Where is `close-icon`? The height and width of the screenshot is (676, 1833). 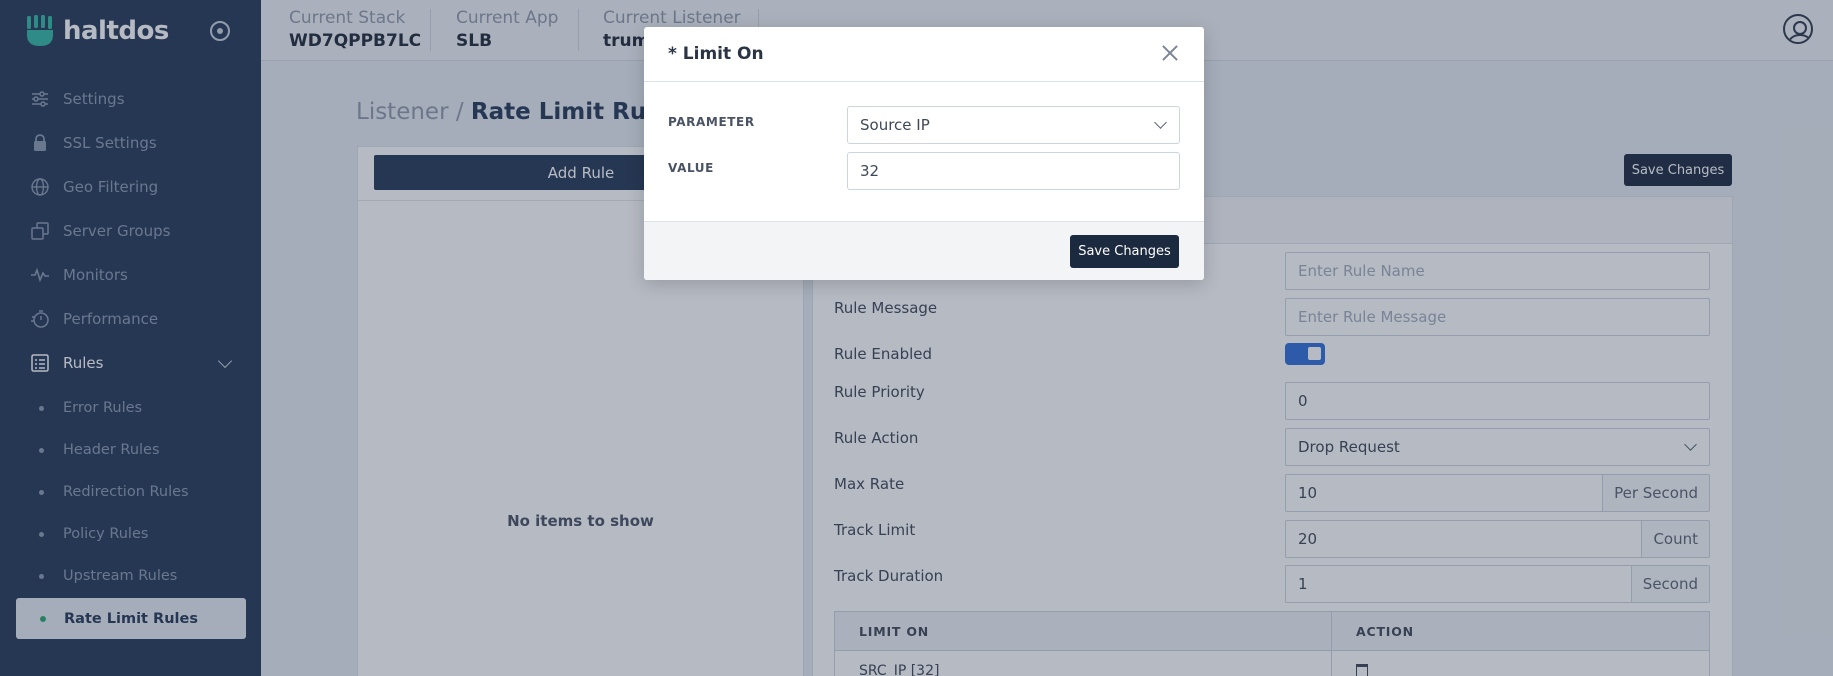
close-icon is located at coordinates (1170, 53).